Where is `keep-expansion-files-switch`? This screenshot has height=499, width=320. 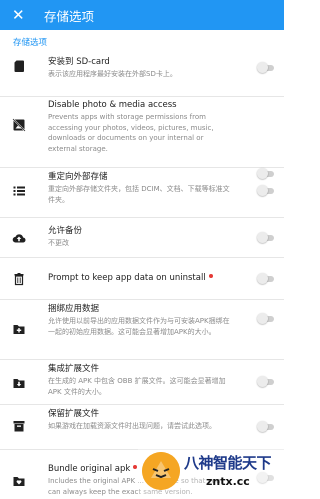 keep-expansion-files-switch is located at coordinates (266, 426).